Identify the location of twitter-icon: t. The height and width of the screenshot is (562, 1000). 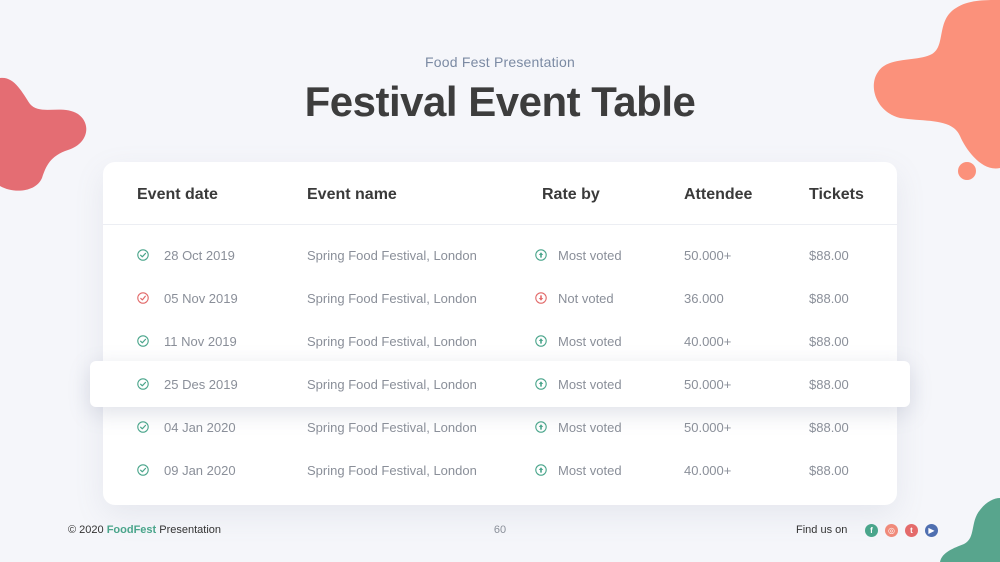
(911, 530).